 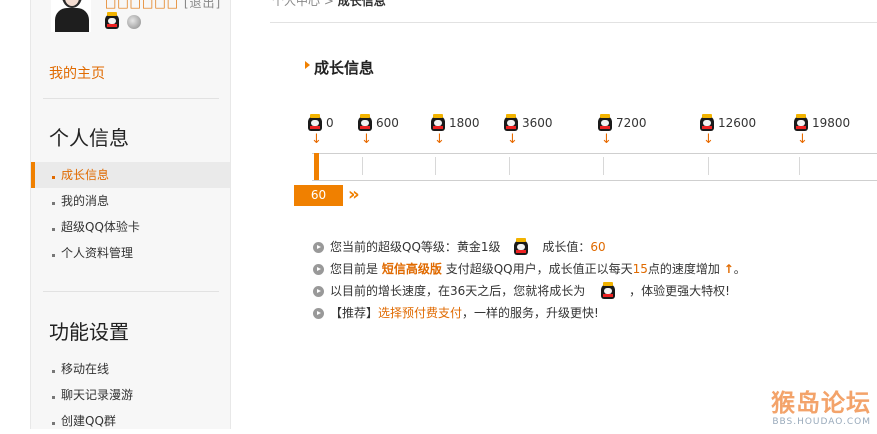 What do you see at coordinates (683, 269) in the screenshot?
I see `info-text: 点的速度增加` at bounding box center [683, 269].